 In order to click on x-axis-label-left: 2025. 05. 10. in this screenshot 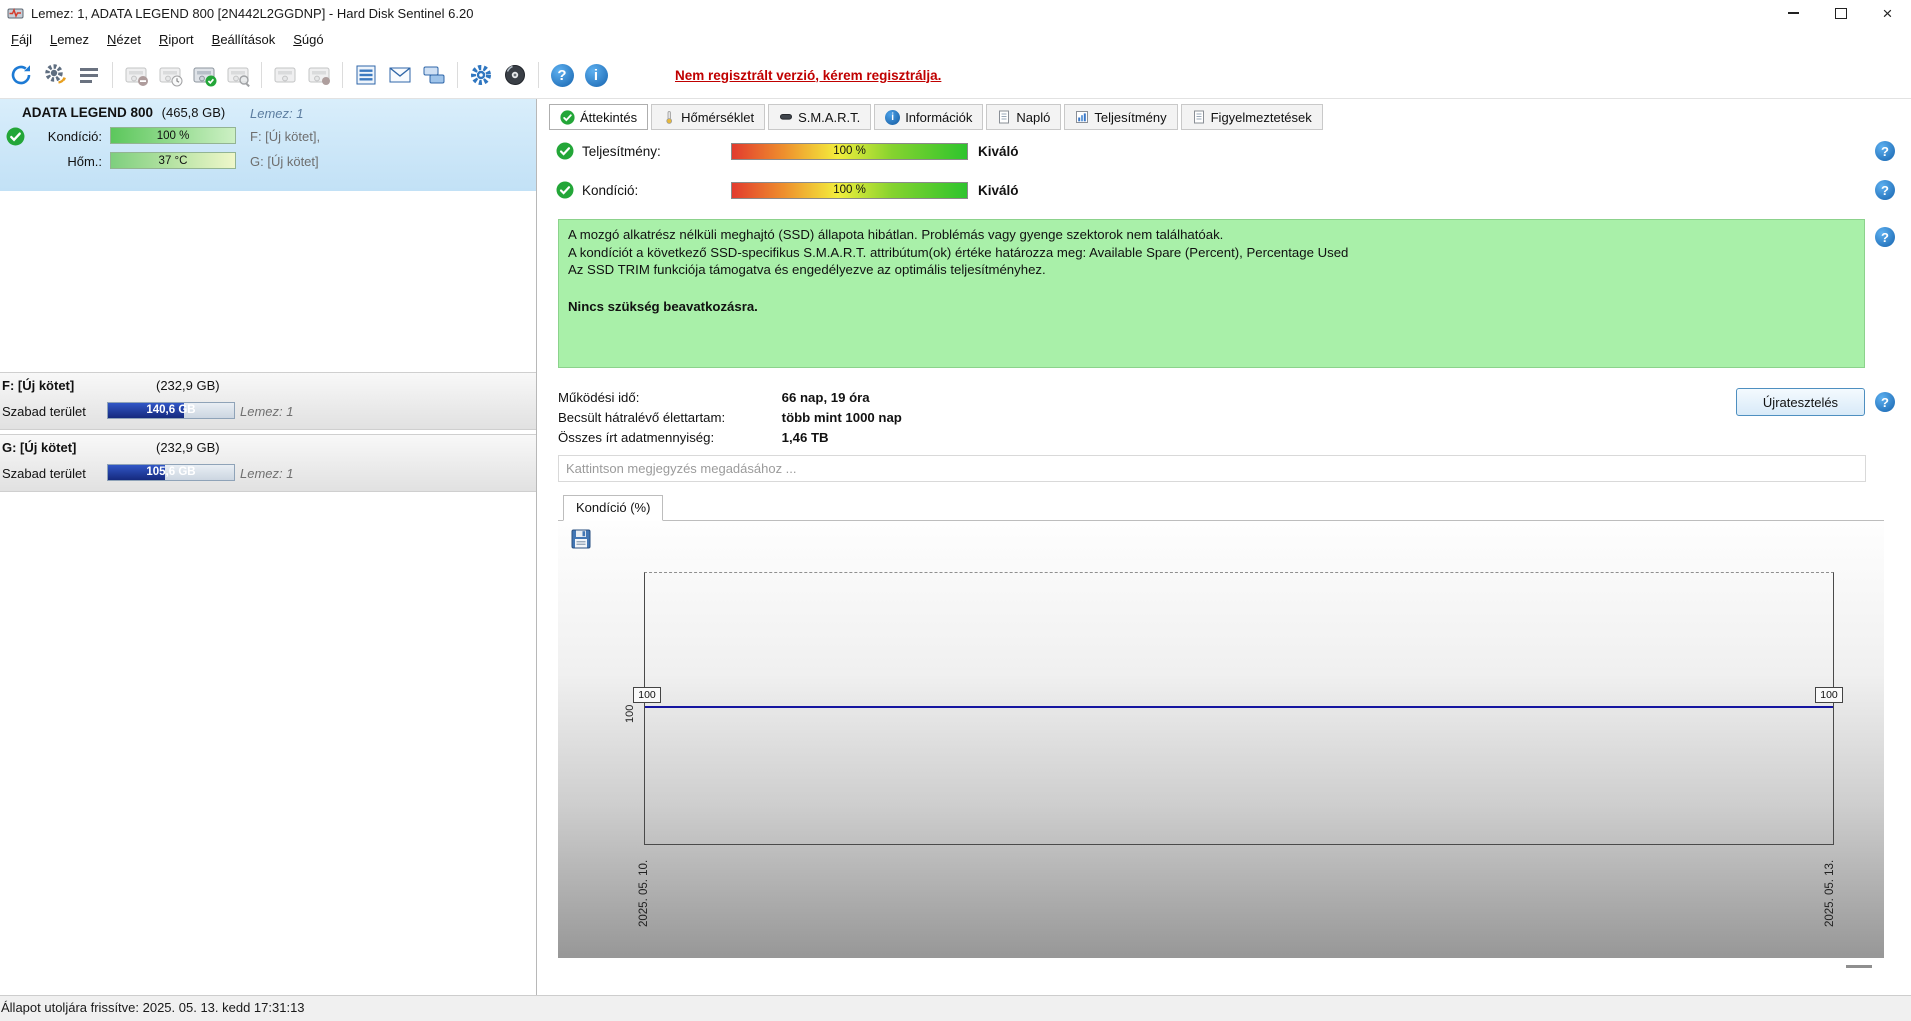, I will do `click(644, 893)`.